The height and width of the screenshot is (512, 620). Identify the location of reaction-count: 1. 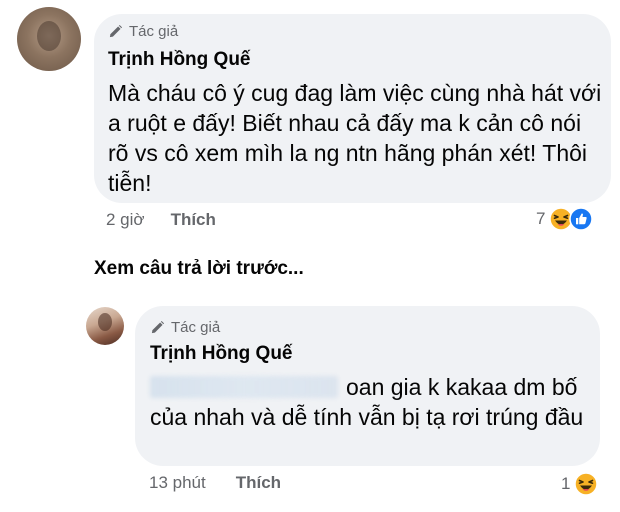
(566, 483).